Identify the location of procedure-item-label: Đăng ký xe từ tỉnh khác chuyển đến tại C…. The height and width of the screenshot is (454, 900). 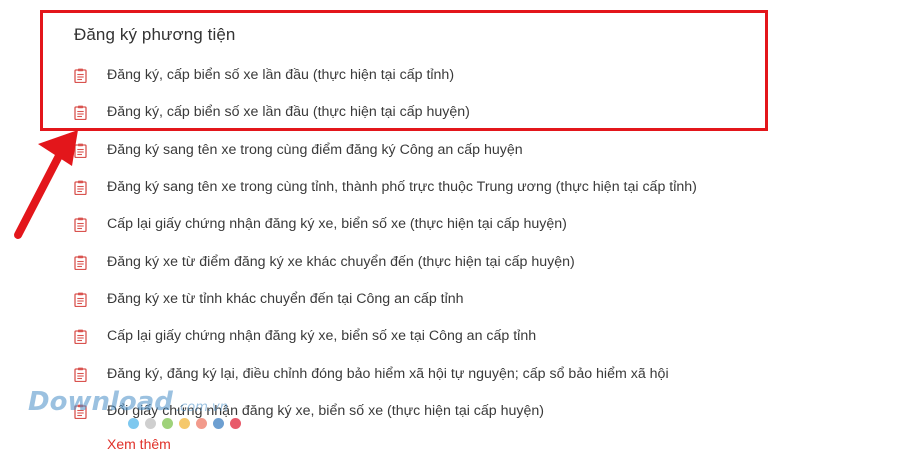
(285, 299).